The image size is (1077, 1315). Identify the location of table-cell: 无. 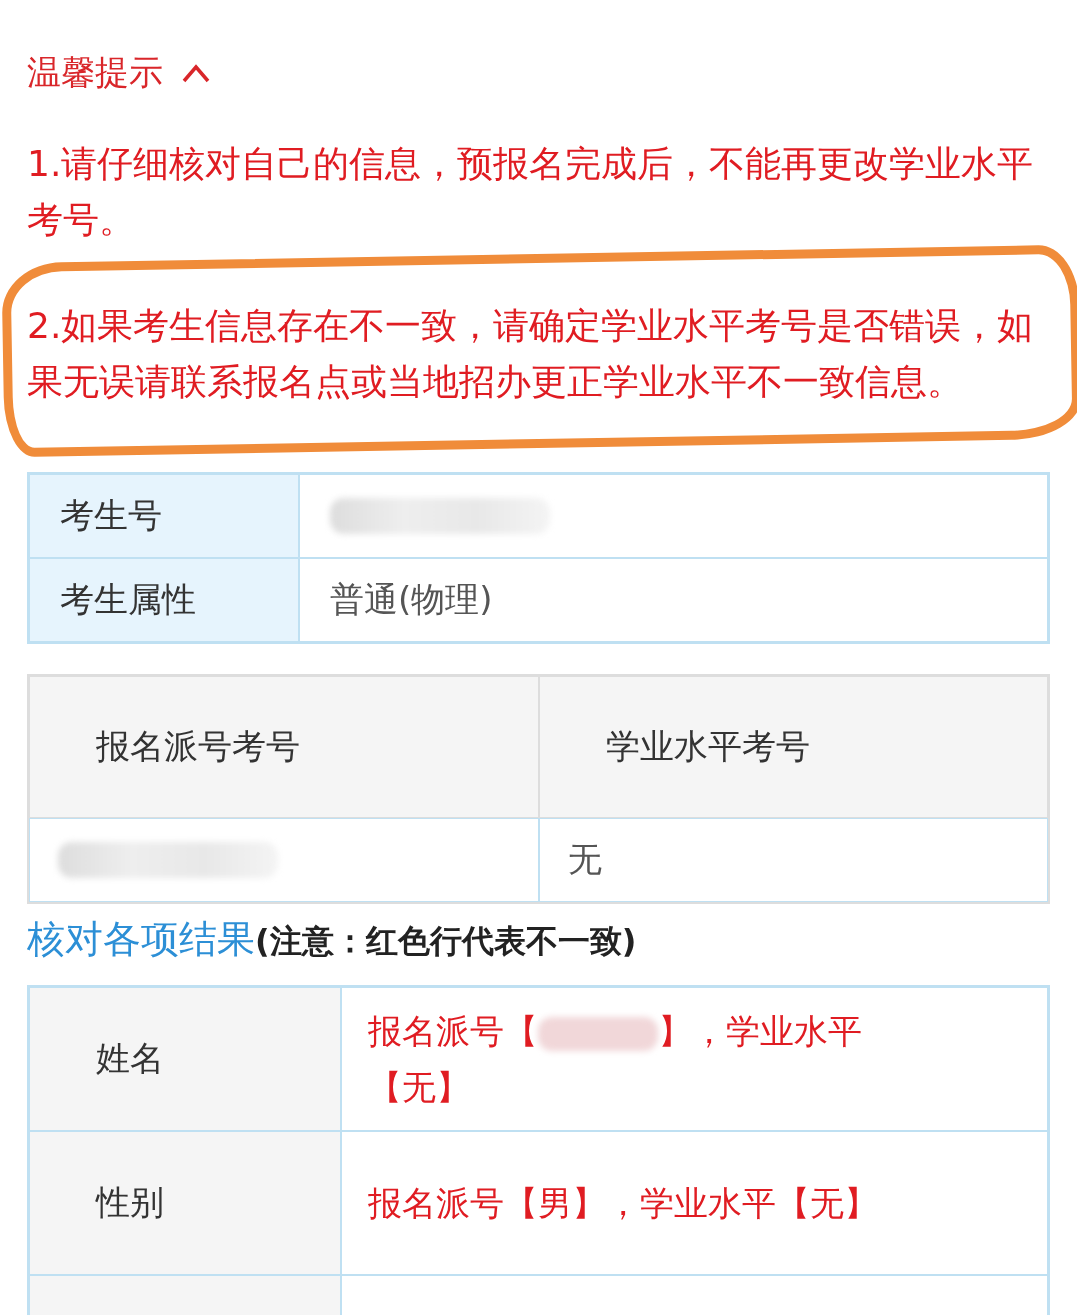
(793, 860).